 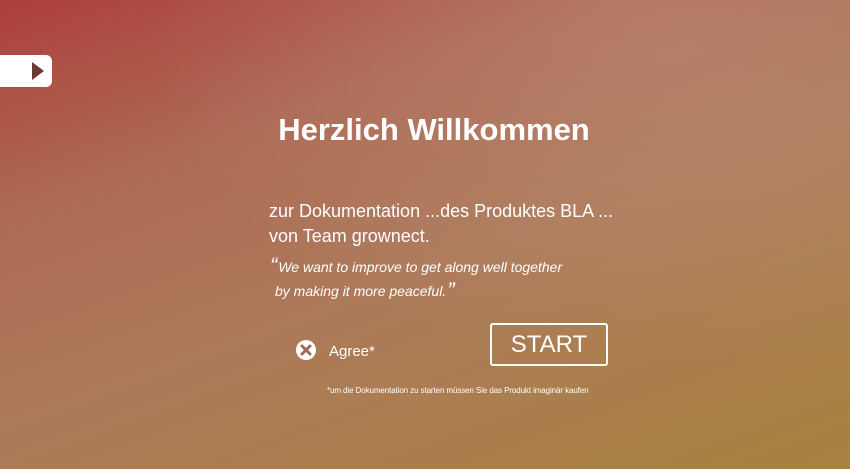 What do you see at coordinates (451, 290) in the screenshot?
I see `close-quote-mark: ”` at bounding box center [451, 290].